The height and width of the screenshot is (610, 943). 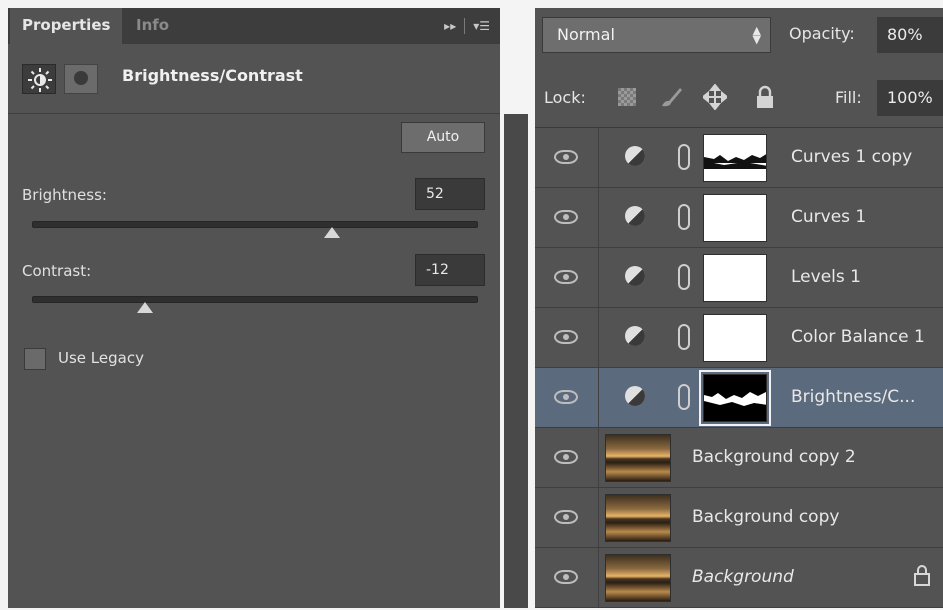 I want to click on layer-name: Background copy, so click(x=765, y=517).